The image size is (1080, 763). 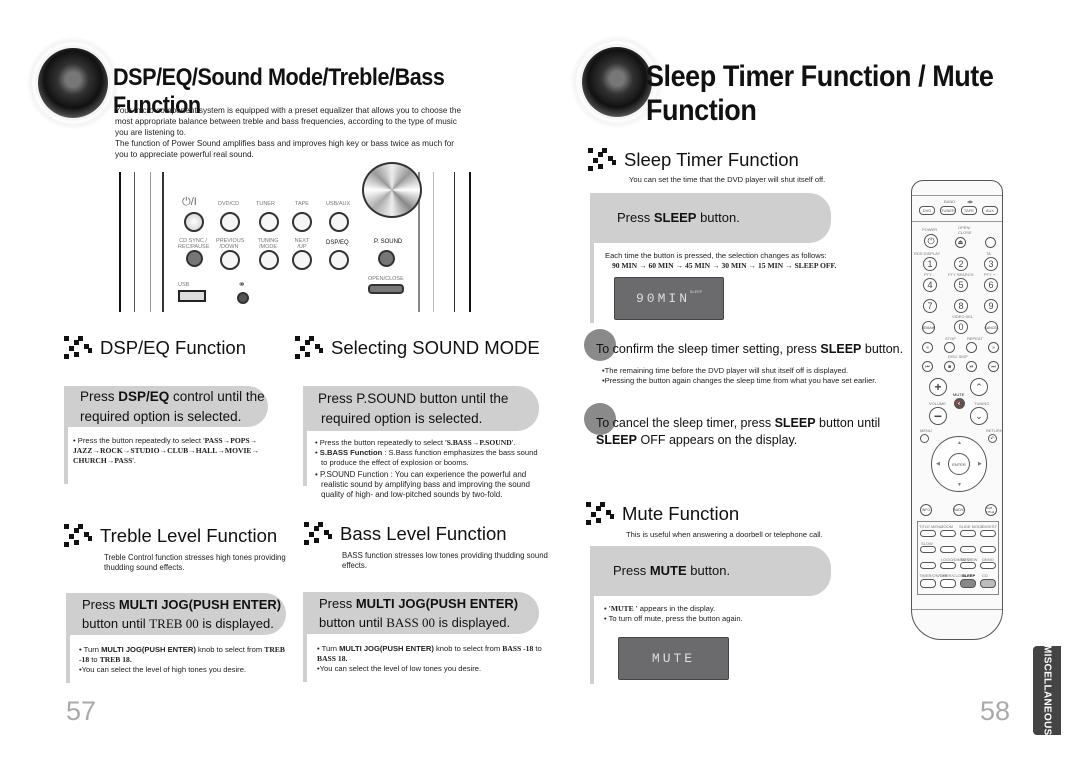 I want to click on lcd-indicator: SLEEP, so click(x=696, y=292).